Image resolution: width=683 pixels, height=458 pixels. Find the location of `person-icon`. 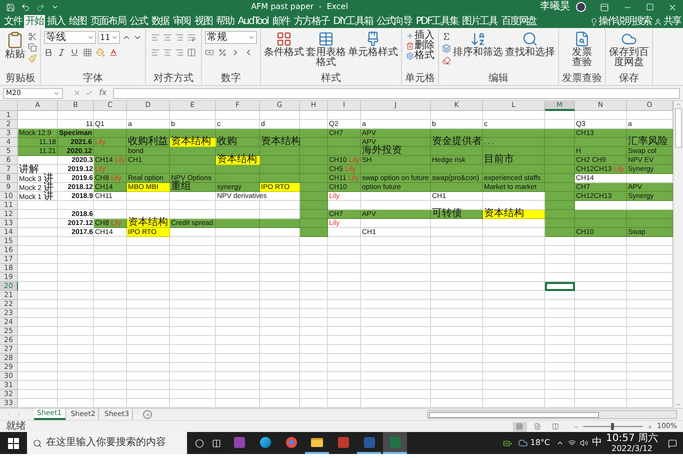

person-icon is located at coordinates (658, 22).